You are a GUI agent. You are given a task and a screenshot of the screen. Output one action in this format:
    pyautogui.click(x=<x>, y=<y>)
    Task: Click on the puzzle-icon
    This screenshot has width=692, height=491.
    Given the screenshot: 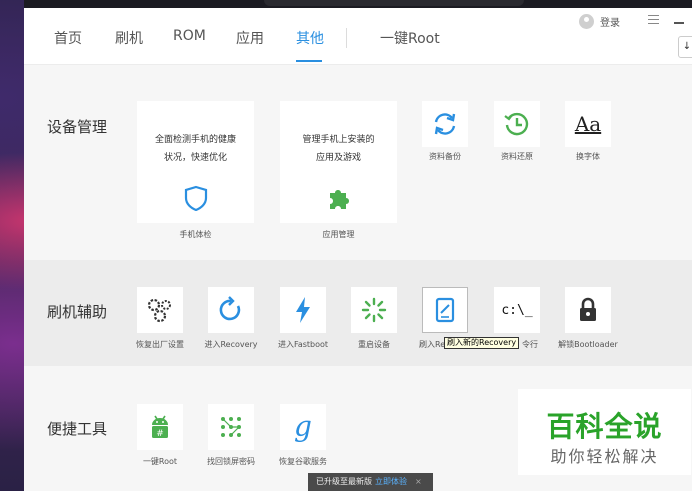 What is the action you would take?
    pyautogui.click(x=339, y=199)
    